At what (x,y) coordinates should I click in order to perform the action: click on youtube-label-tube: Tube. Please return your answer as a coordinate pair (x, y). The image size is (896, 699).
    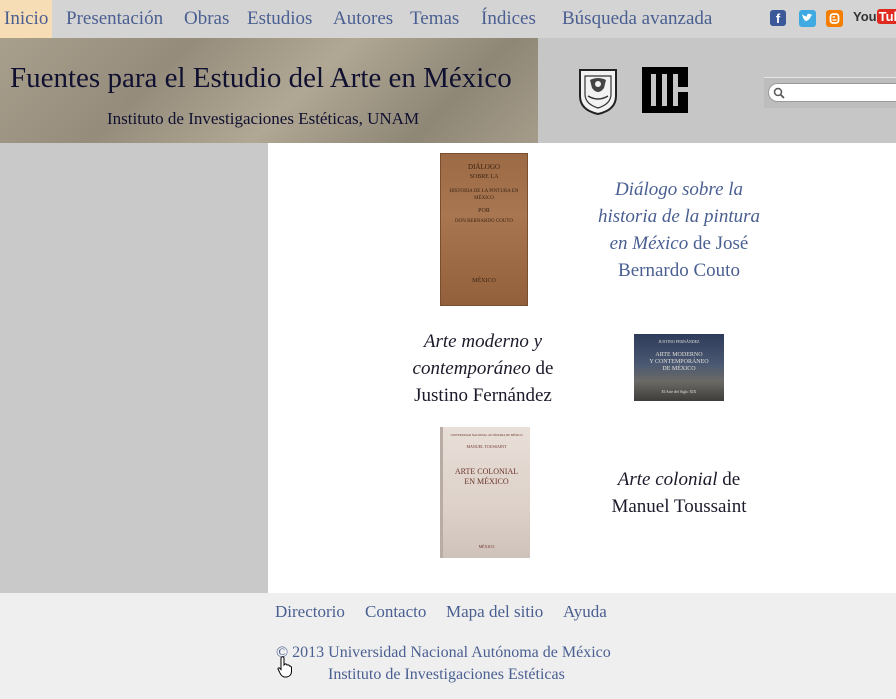
    Looking at the image, I should click on (886, 16).